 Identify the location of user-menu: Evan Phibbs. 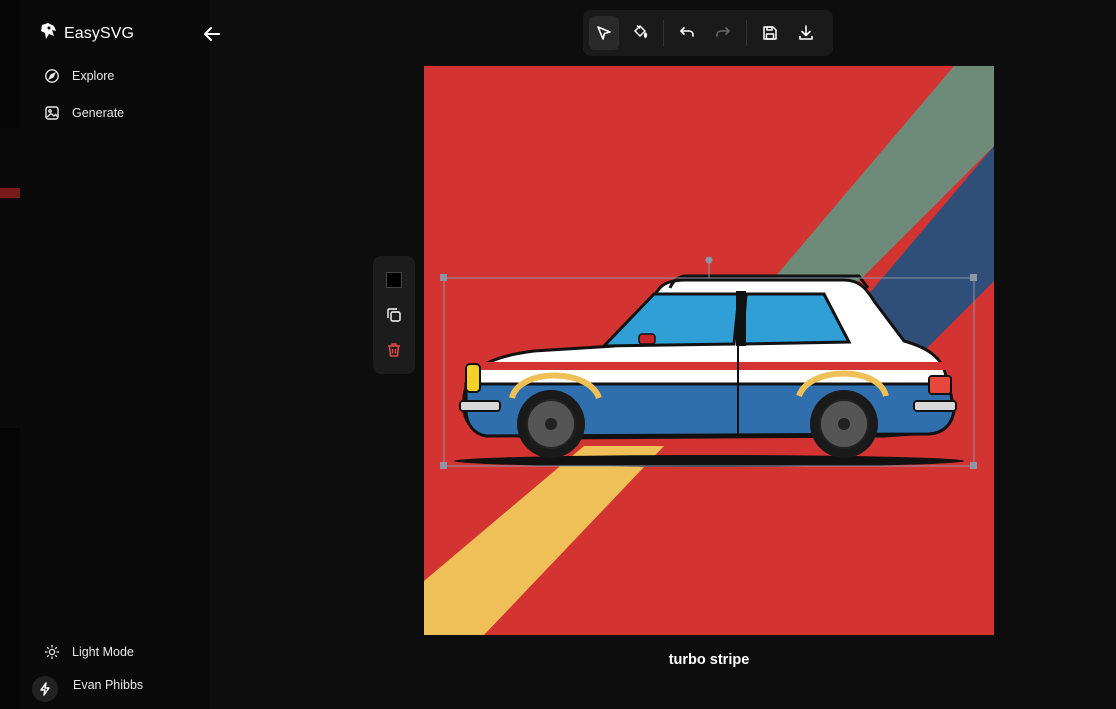
(108, 685).